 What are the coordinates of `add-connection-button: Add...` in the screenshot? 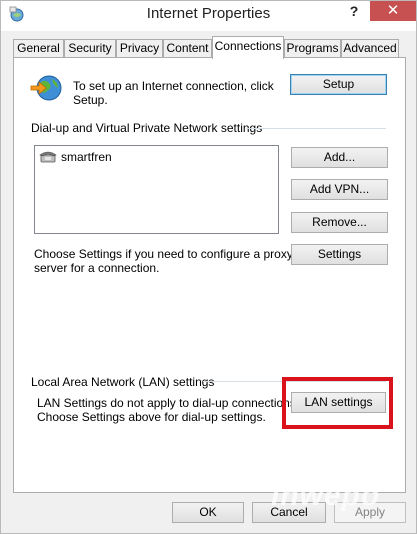 It's located at (339, 157).